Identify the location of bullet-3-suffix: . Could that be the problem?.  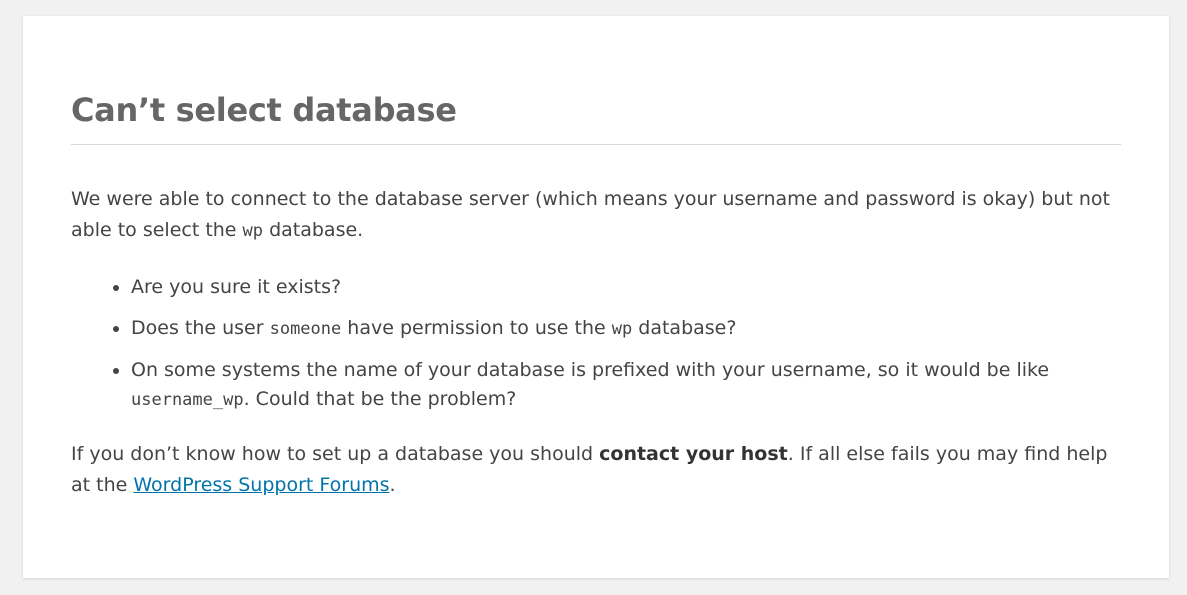
(380, 399).